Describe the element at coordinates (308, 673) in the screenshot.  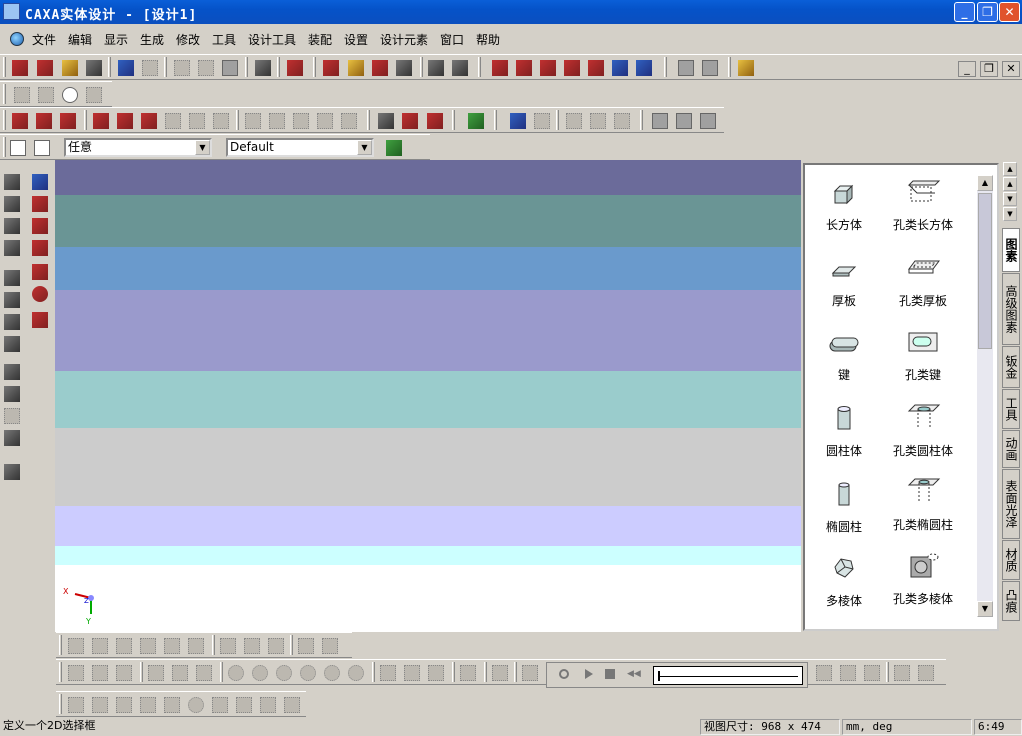
I see `circle-tangent-icon` at that location.